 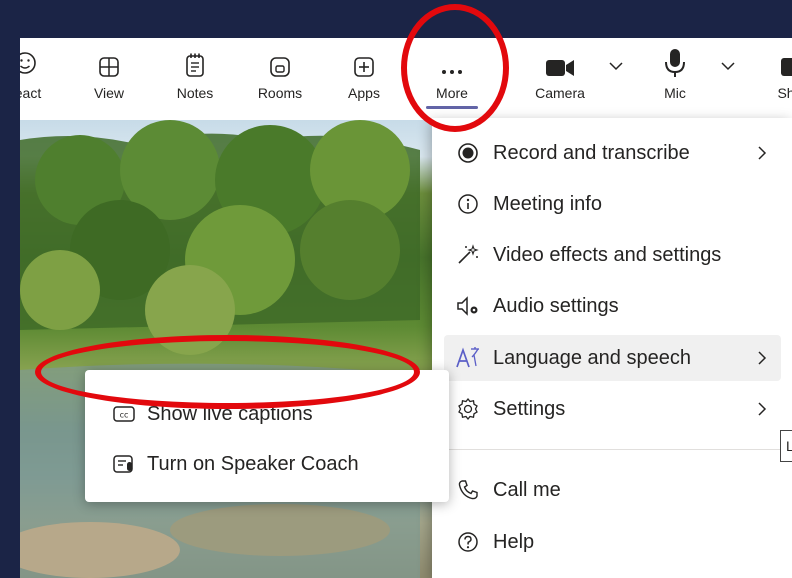 I want to click on speaker-coach-label: Turn on Speaker Coach, so click(x=253, y=463).